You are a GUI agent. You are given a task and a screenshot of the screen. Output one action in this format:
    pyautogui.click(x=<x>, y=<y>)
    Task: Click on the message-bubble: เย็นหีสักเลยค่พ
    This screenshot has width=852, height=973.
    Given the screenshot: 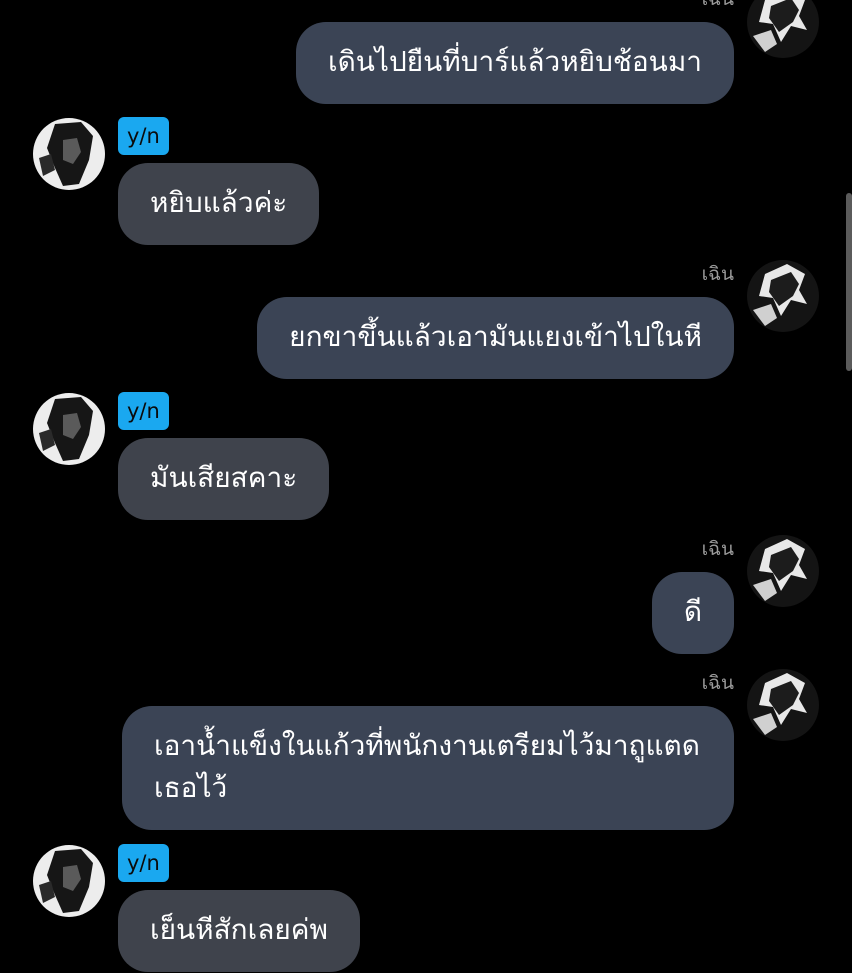 What is the action you would take?
    pyautogui.click(x=239, y=931)
    